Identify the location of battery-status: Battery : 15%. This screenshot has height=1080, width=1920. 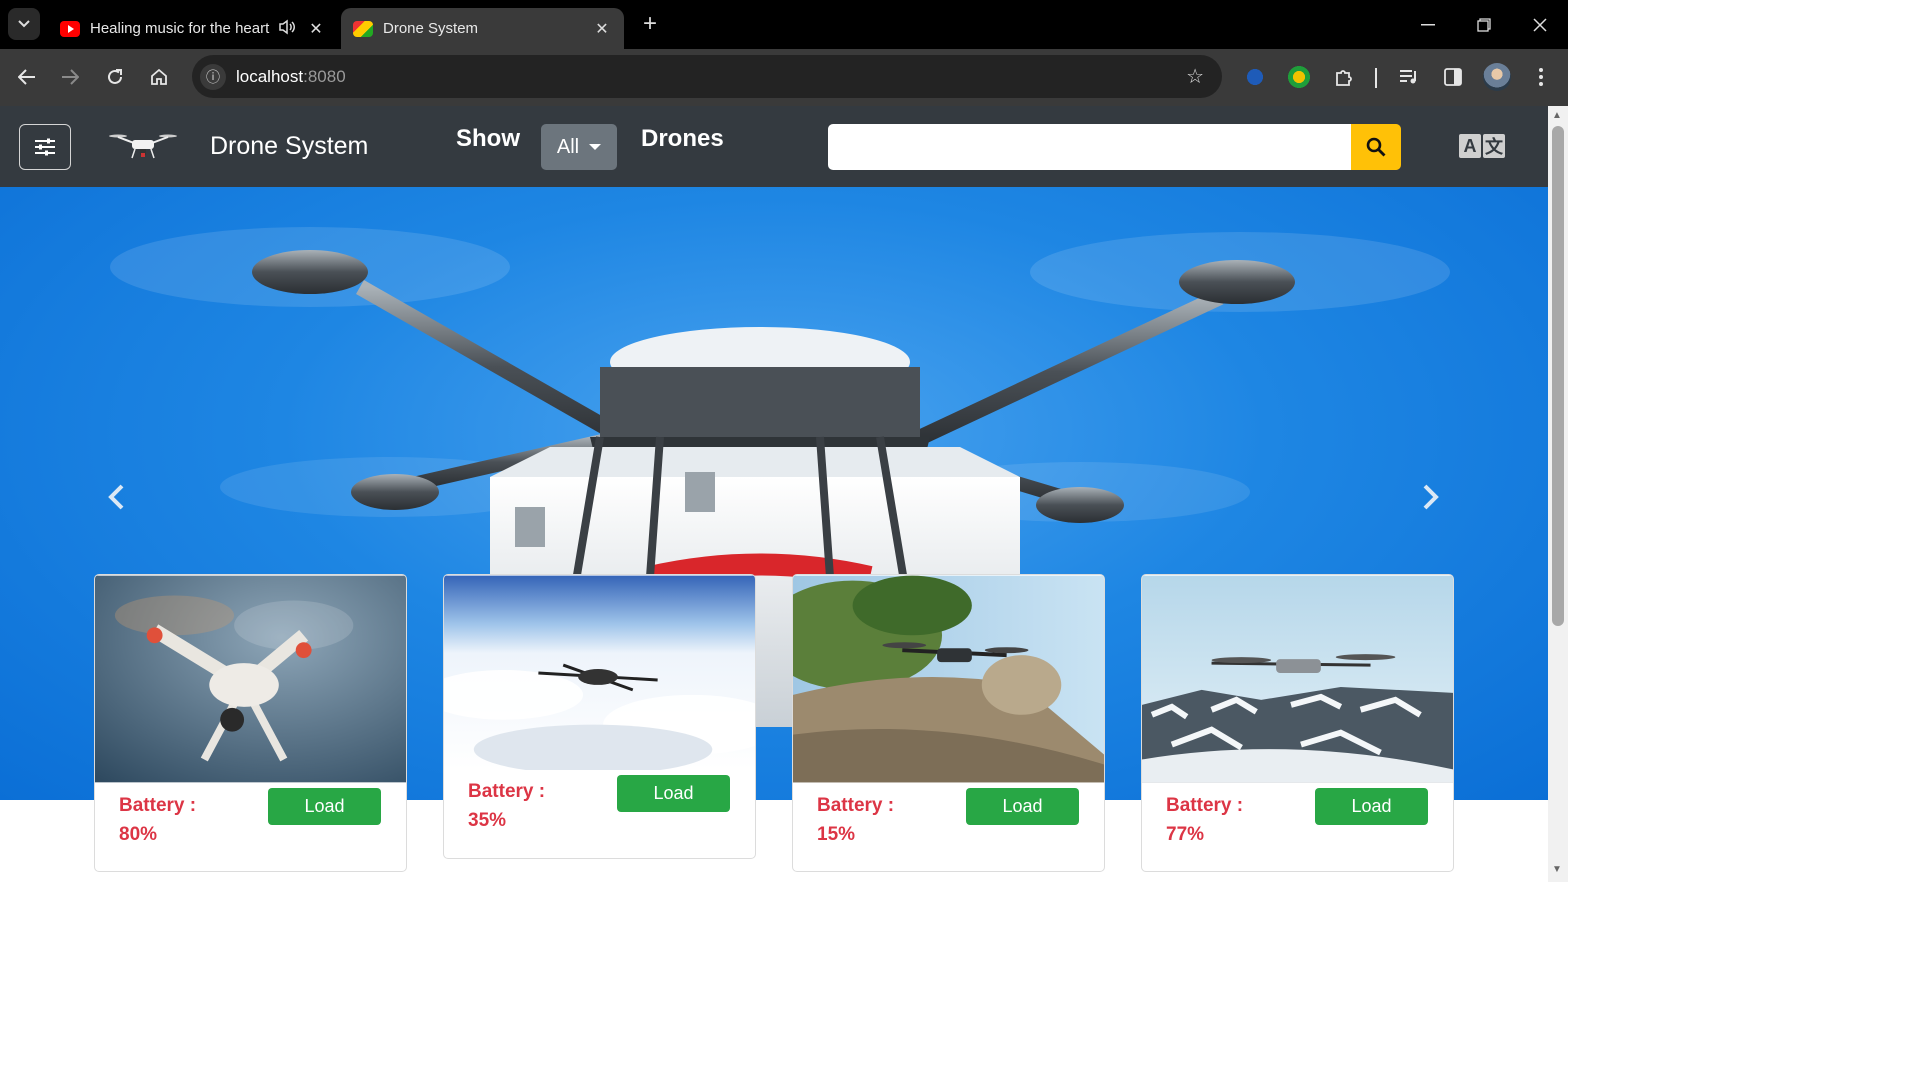
(877, 820).